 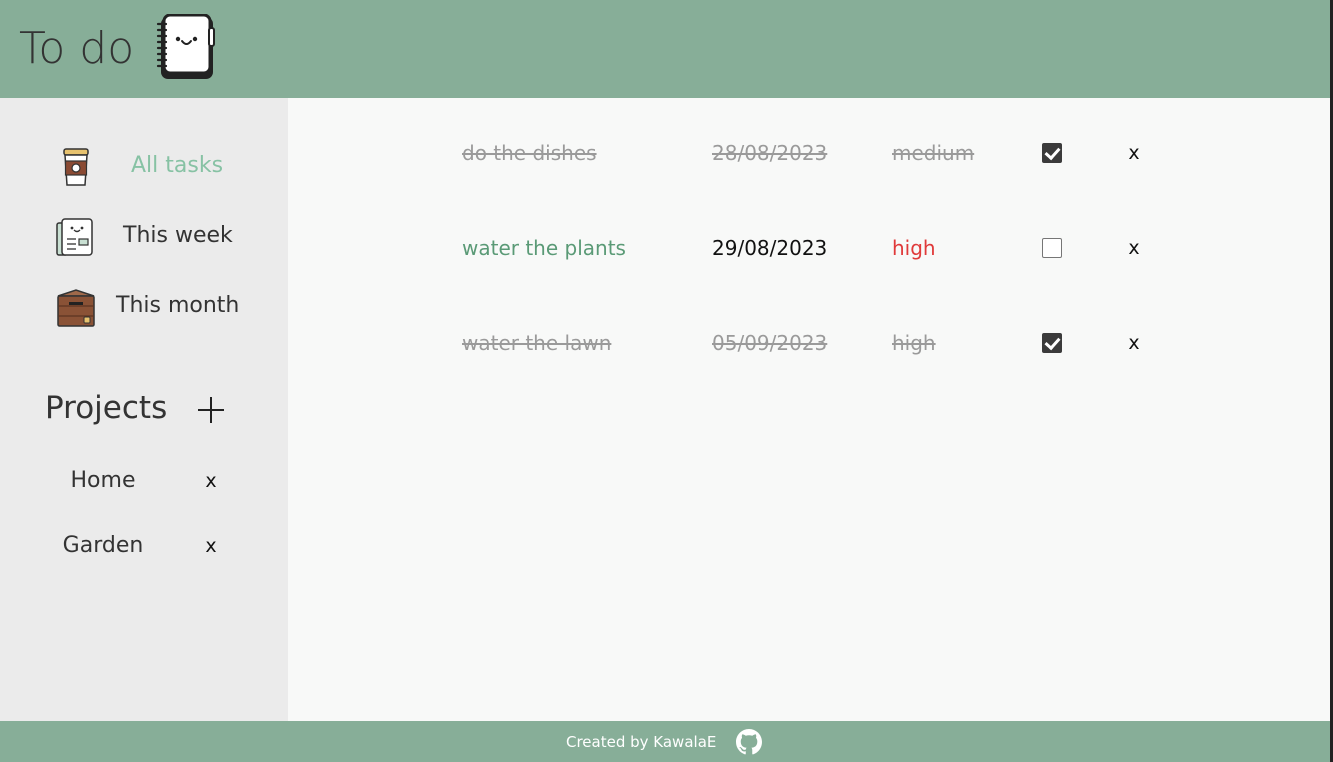 I want to click on delete-project-home-button: x, so click(x=211, y=481).